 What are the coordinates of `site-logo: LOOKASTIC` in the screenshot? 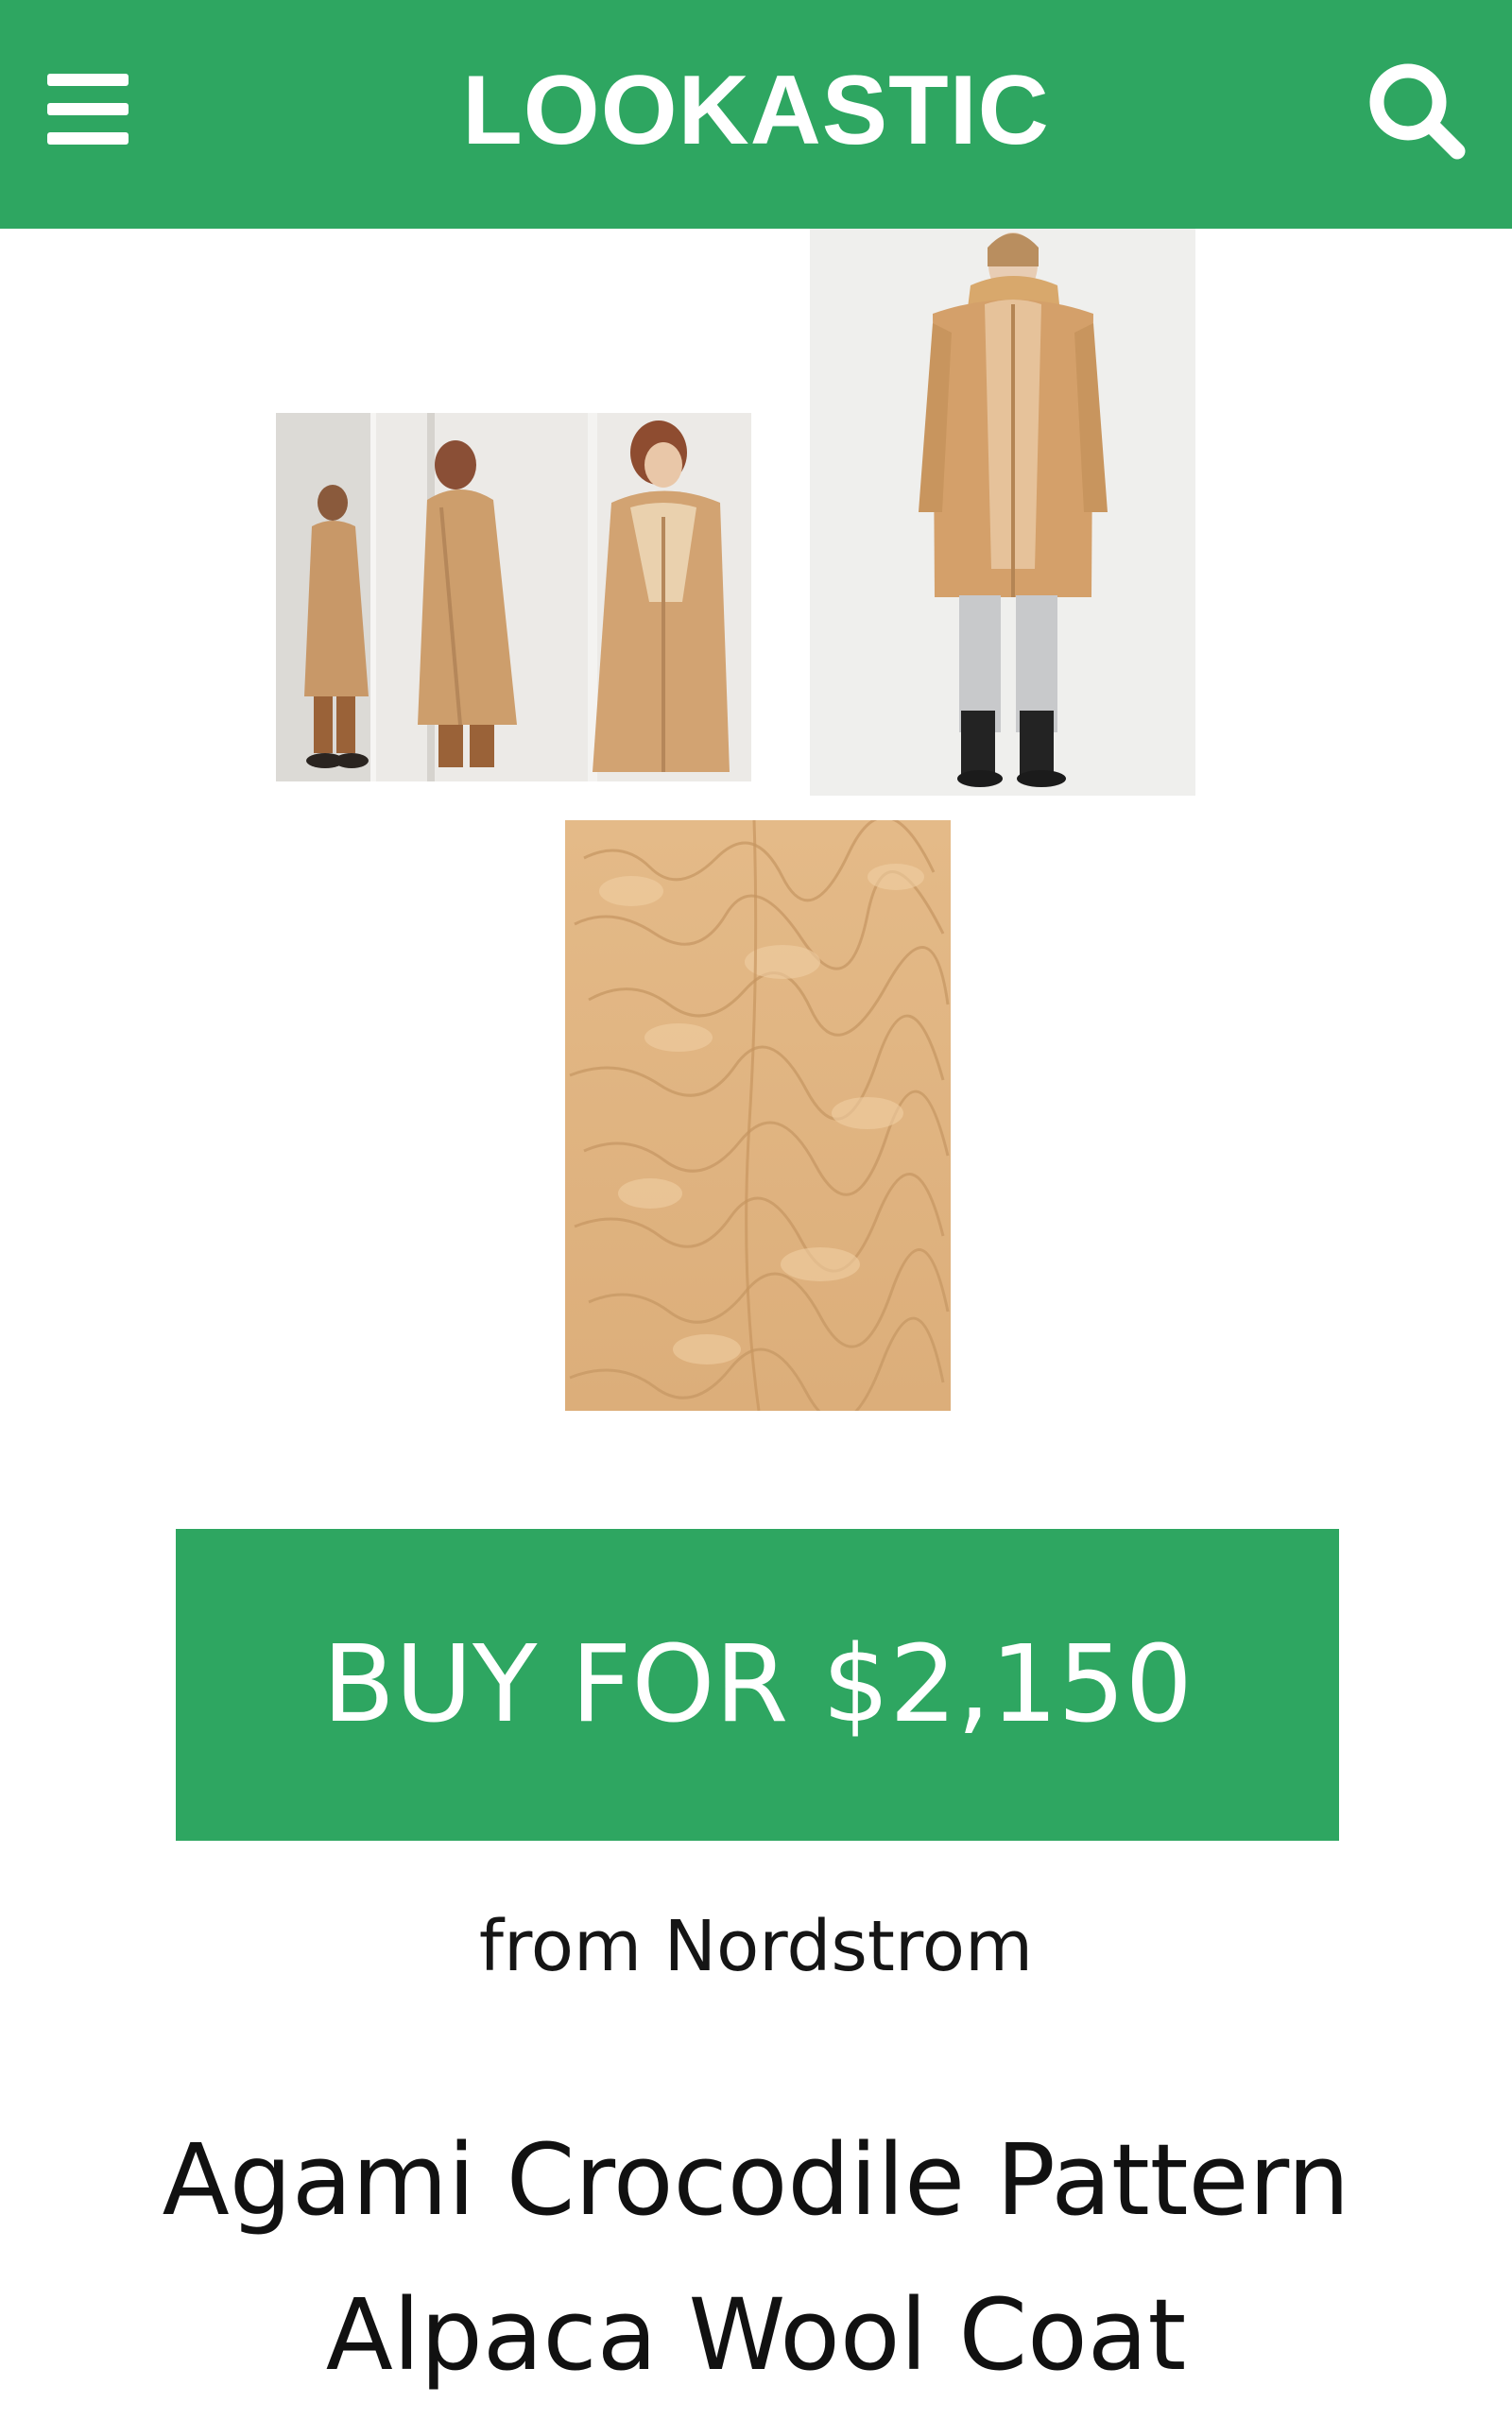 It's located at (756, 110).